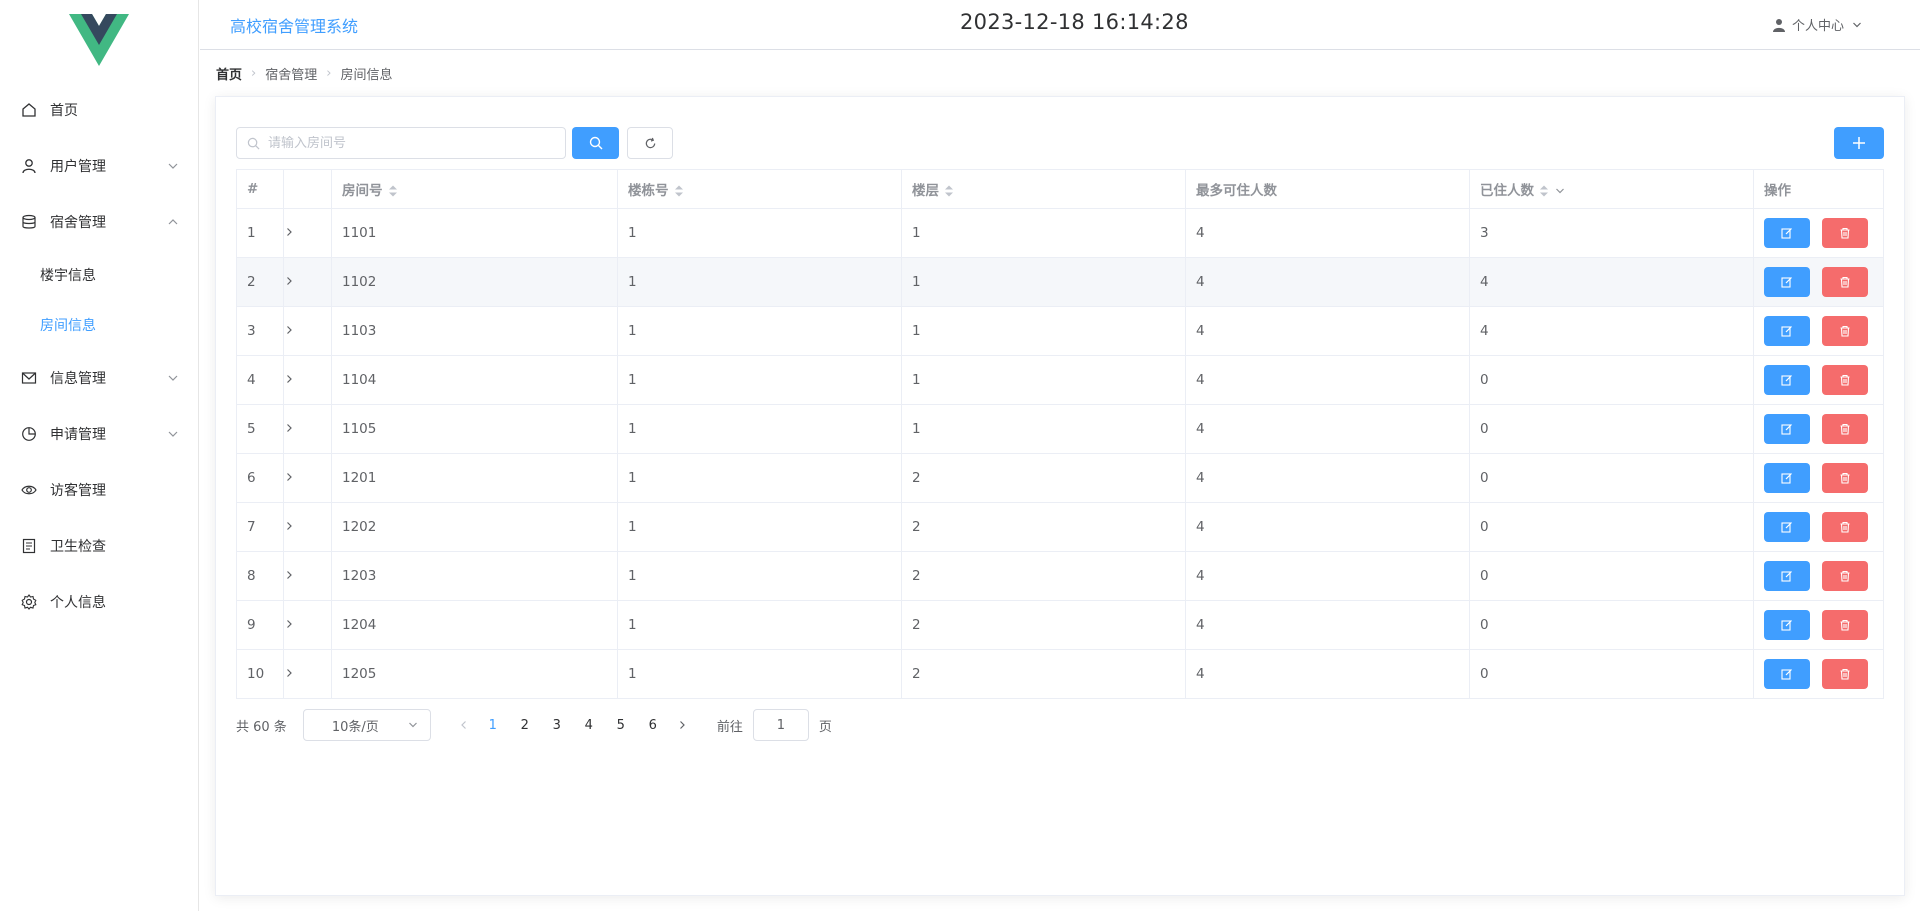 This screenshot has width=1920, height=911. I want to click on table-row: 2 1102 1 1 4 4, so click(1060, 282).